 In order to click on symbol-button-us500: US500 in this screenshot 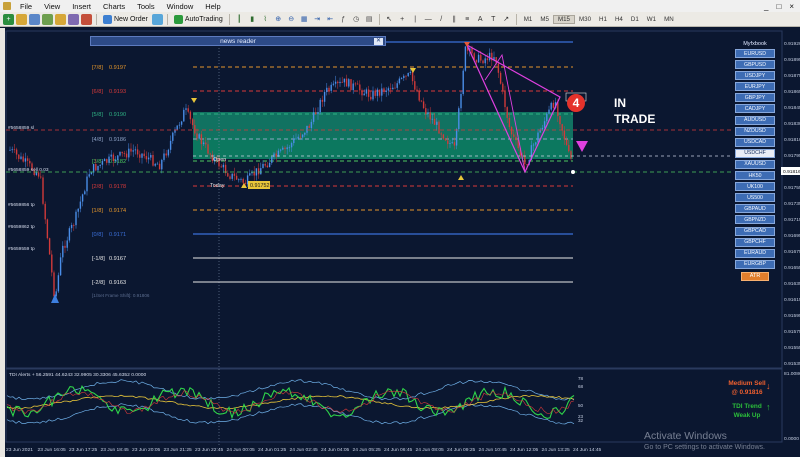, I will do `click(755, 198)`.